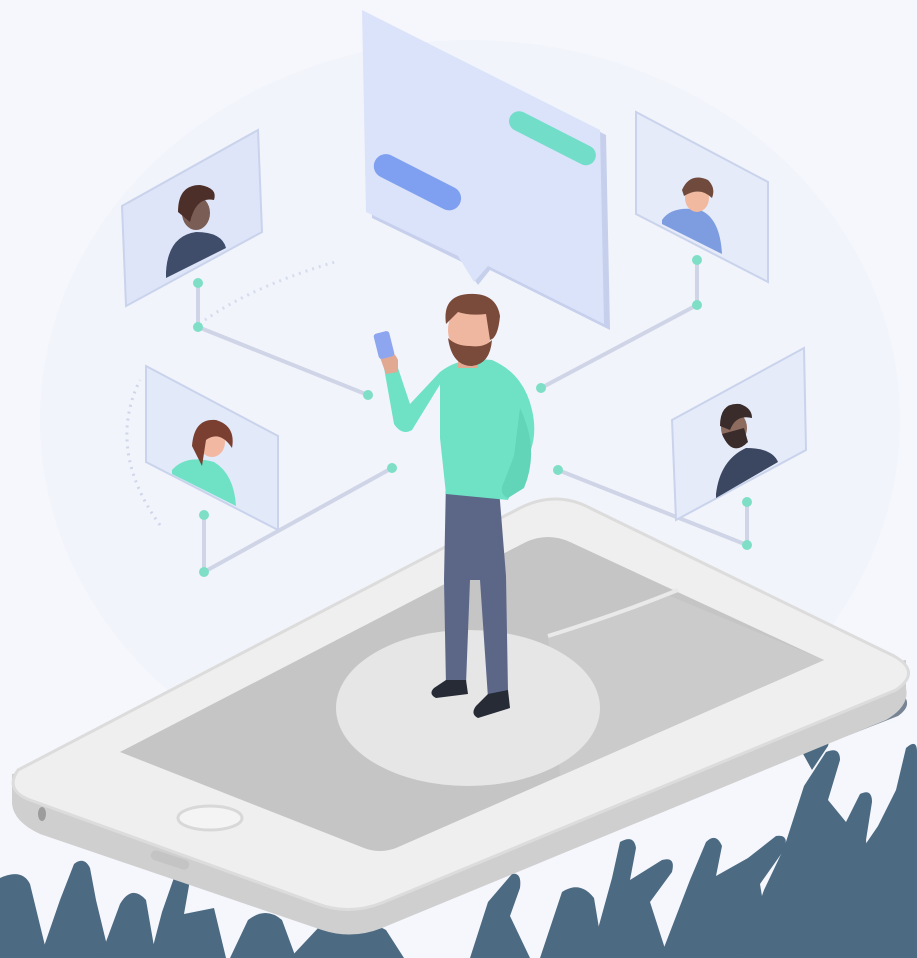 The width and height of the screenshot is (917, 958). I want to click on spotlight, so click(468, 708).